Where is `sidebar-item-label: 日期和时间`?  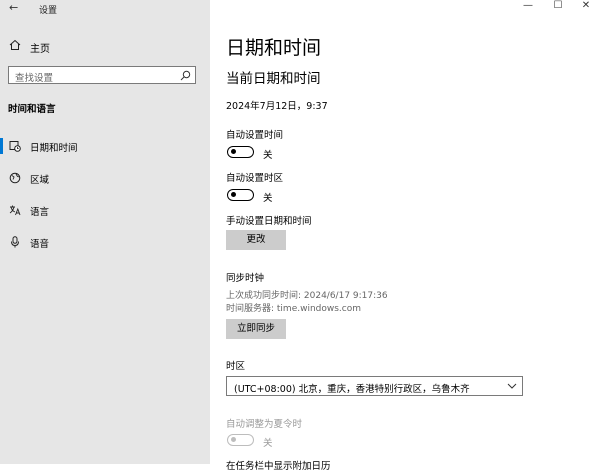
sidebar-item-label: 日期和时间 is located at coordinates (54, 148).